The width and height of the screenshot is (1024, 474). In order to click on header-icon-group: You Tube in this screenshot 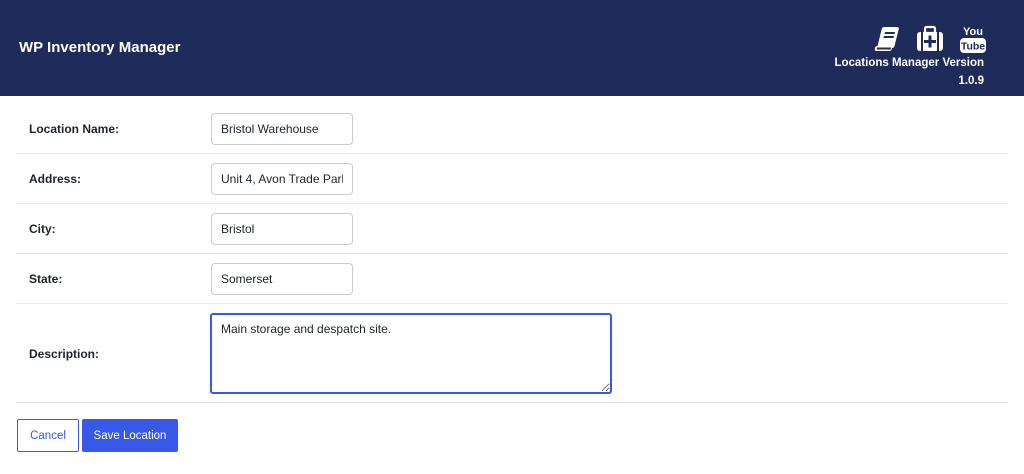, I will do `click(930, 39)`.